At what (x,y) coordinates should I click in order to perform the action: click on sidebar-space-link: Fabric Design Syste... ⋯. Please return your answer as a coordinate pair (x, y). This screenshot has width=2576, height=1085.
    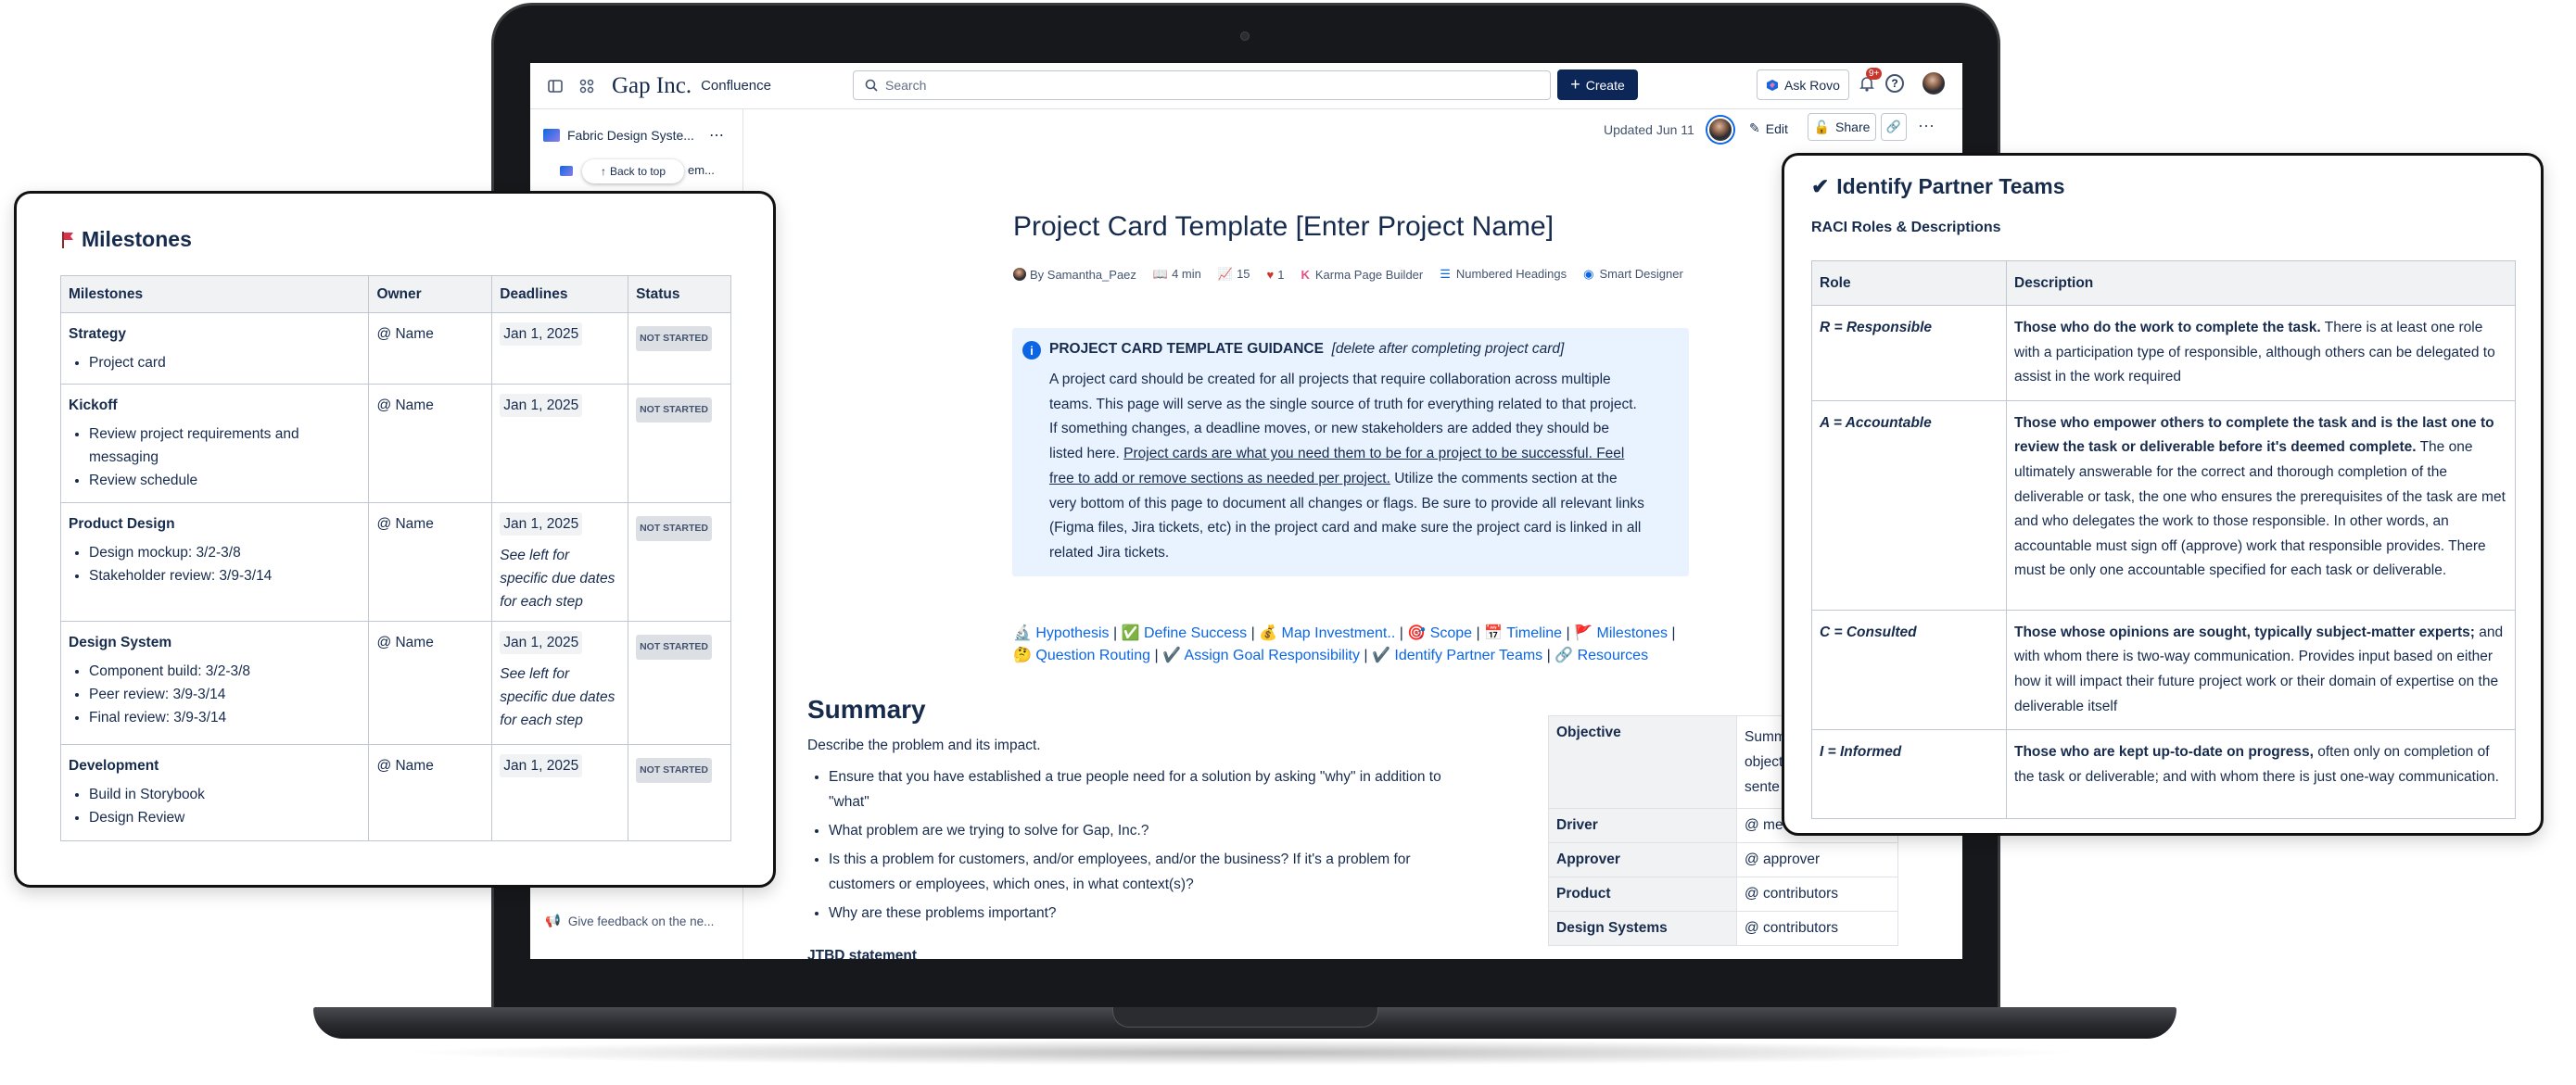
    Looking at the image, I should click on (633, 135).